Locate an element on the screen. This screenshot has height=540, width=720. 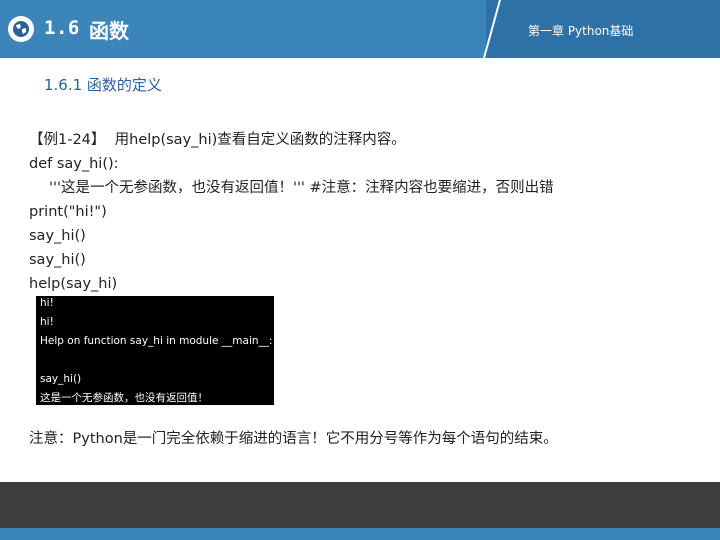
code-line: def say_hi(): is located at coordinates (74, 164).